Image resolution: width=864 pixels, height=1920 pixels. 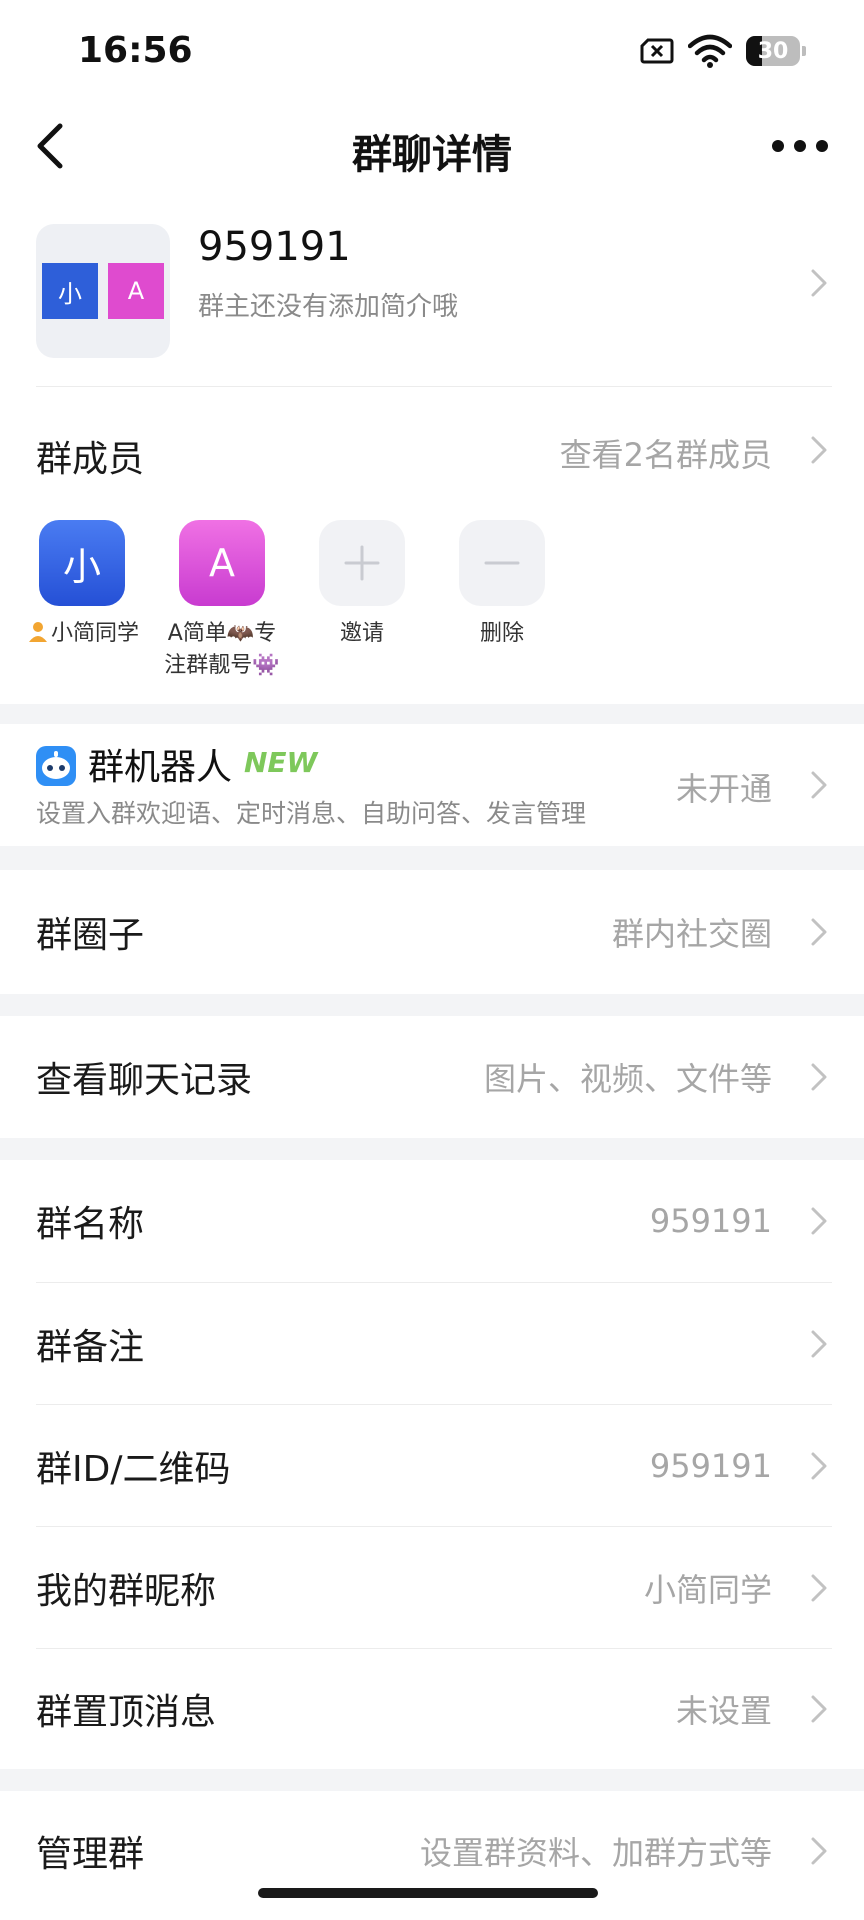 I want to click on row-value: 图片、视频、文件等, so click(x=627, y=1079).